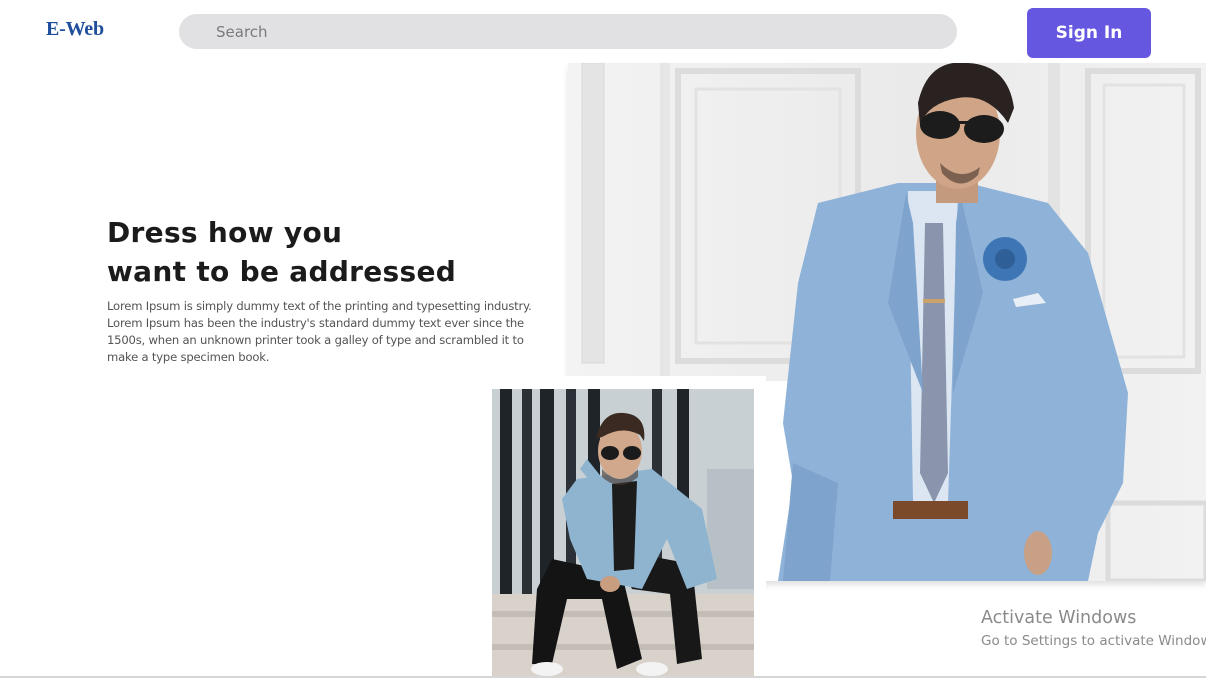  I want to click on activate-windows-title: Activate Windows, so click(1059, 618).